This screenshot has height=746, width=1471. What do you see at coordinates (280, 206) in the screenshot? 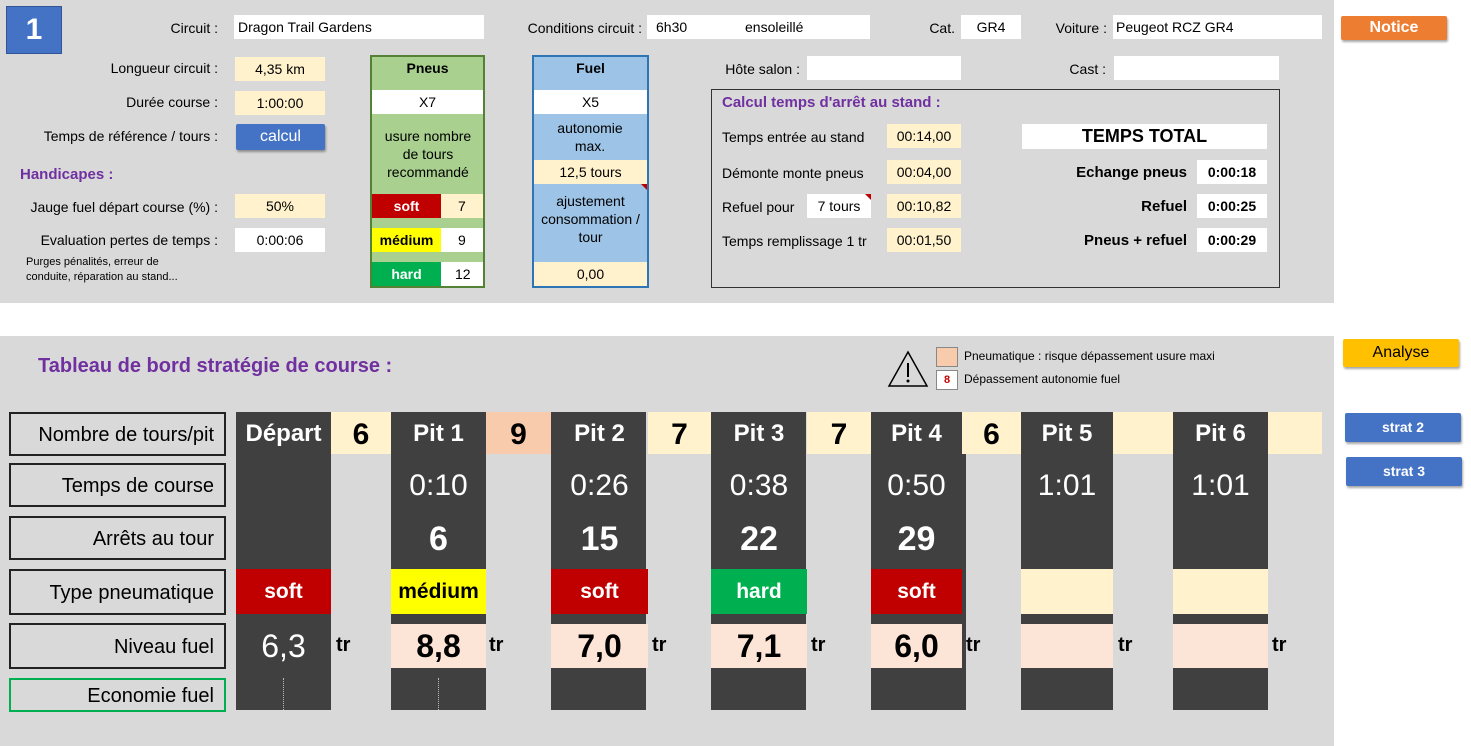
I see `fuel-start-value: 50%` at bounding box center [280, 206].